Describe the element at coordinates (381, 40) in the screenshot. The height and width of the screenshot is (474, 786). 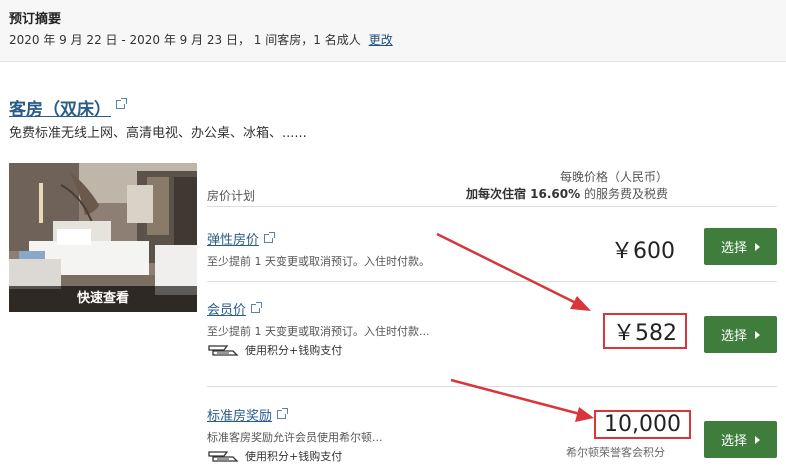
I see `change-booking-link: 更改` at that location.